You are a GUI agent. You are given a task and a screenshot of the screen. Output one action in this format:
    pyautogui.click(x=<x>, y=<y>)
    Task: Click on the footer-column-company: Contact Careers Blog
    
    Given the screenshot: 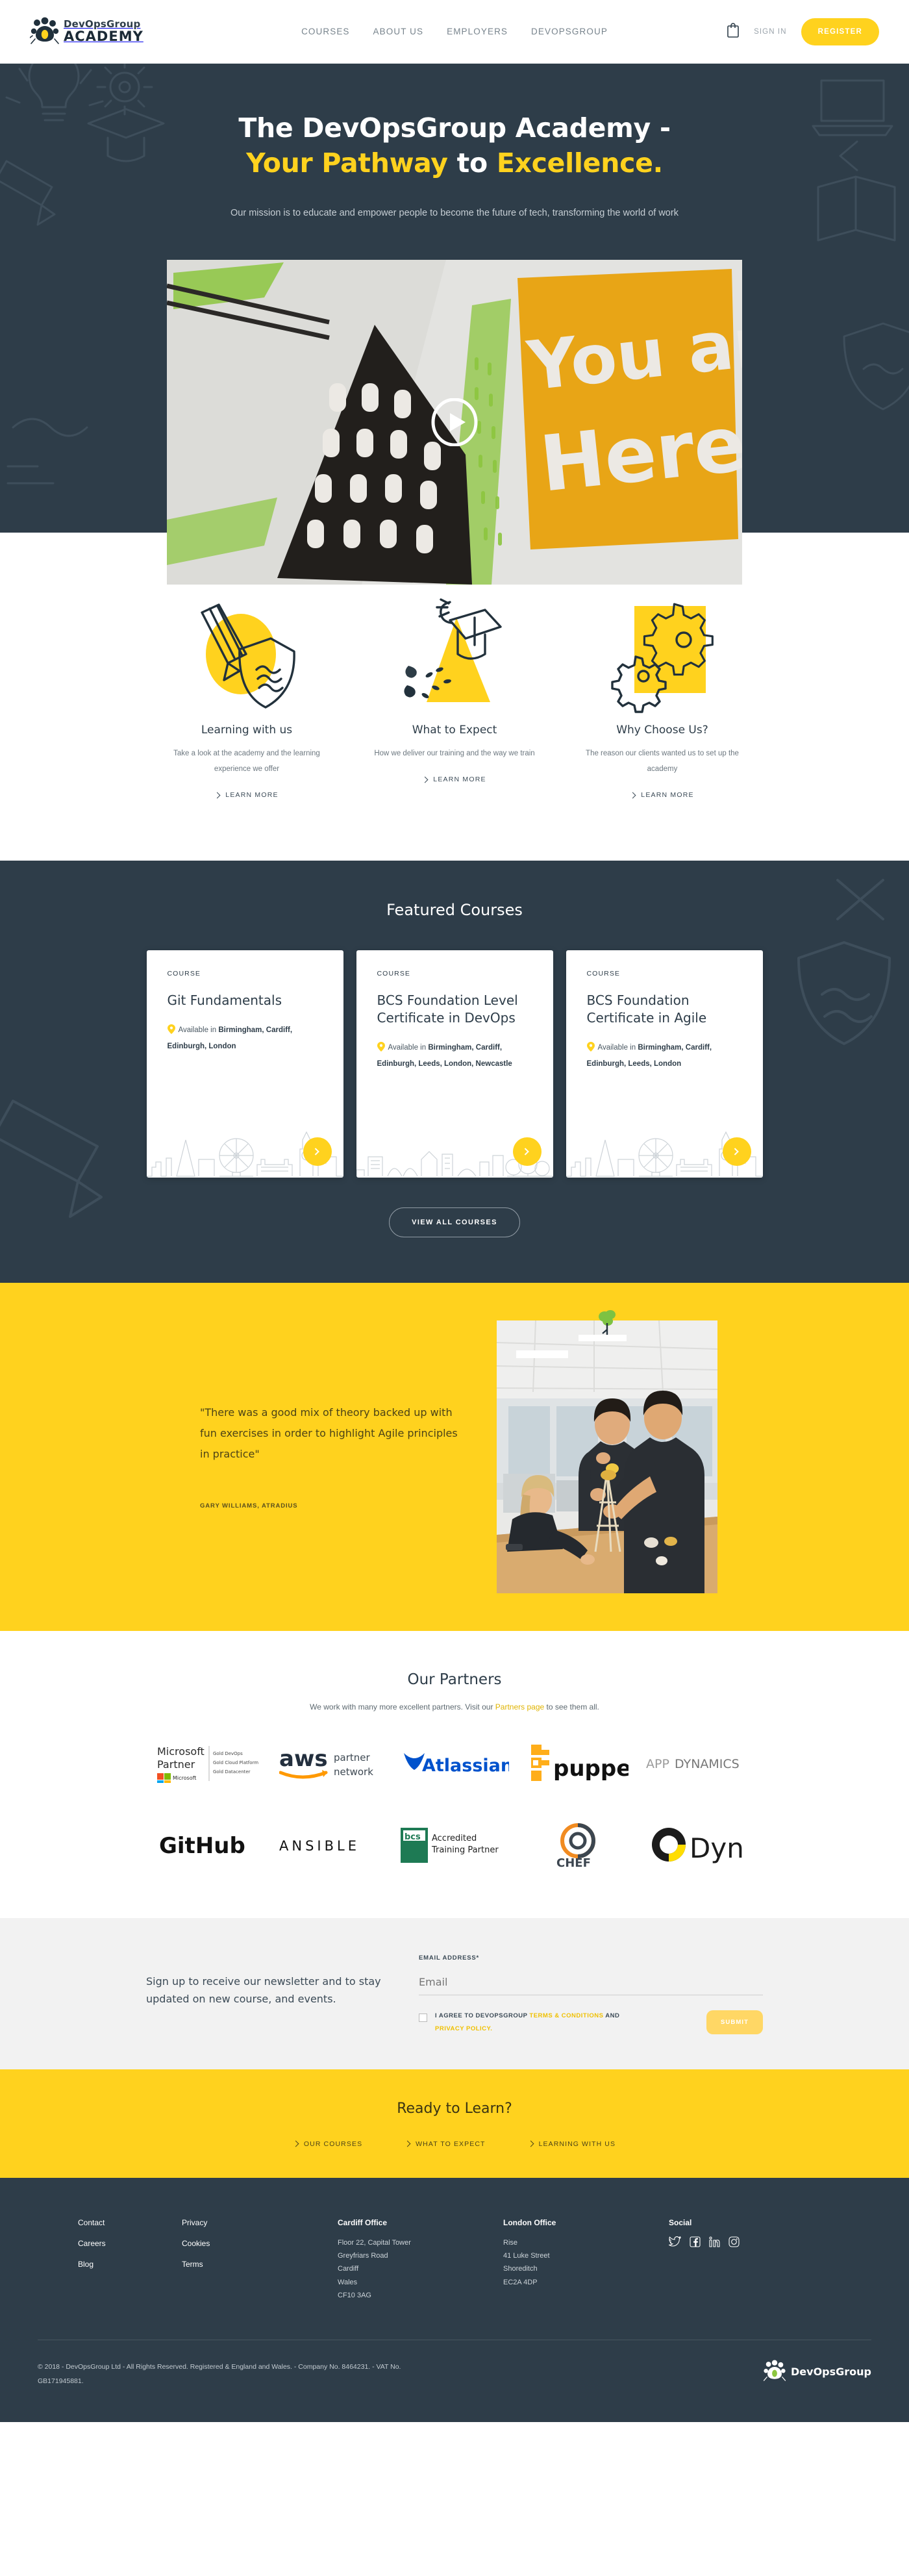 What is the action you would take?
    pyautogui.click(x=130, y=2260)
    